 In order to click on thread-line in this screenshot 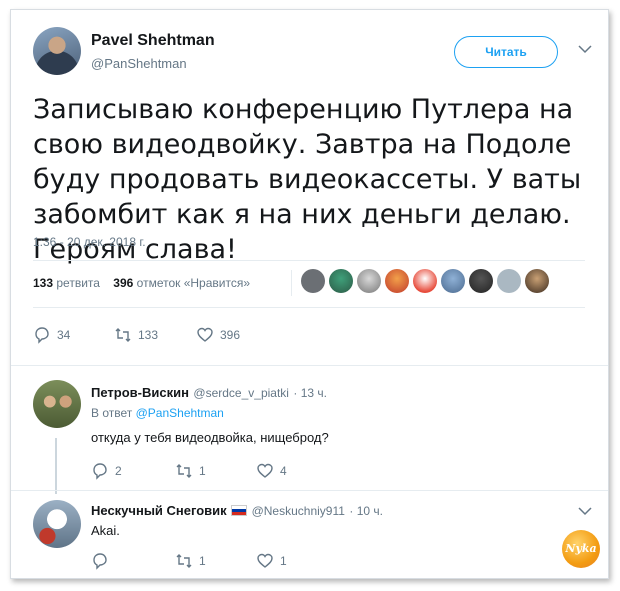, I will do `click(56, 466)`.